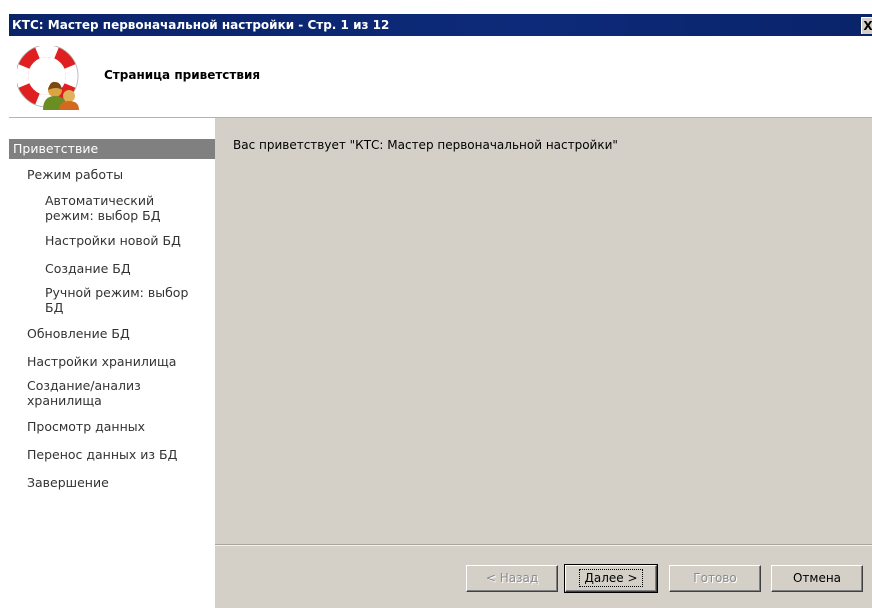  What do you see at coordinates (88, 268) in the screenshot?
I see `sidebar-item-create-db: Создание БД` at bounding box center [88, 268].